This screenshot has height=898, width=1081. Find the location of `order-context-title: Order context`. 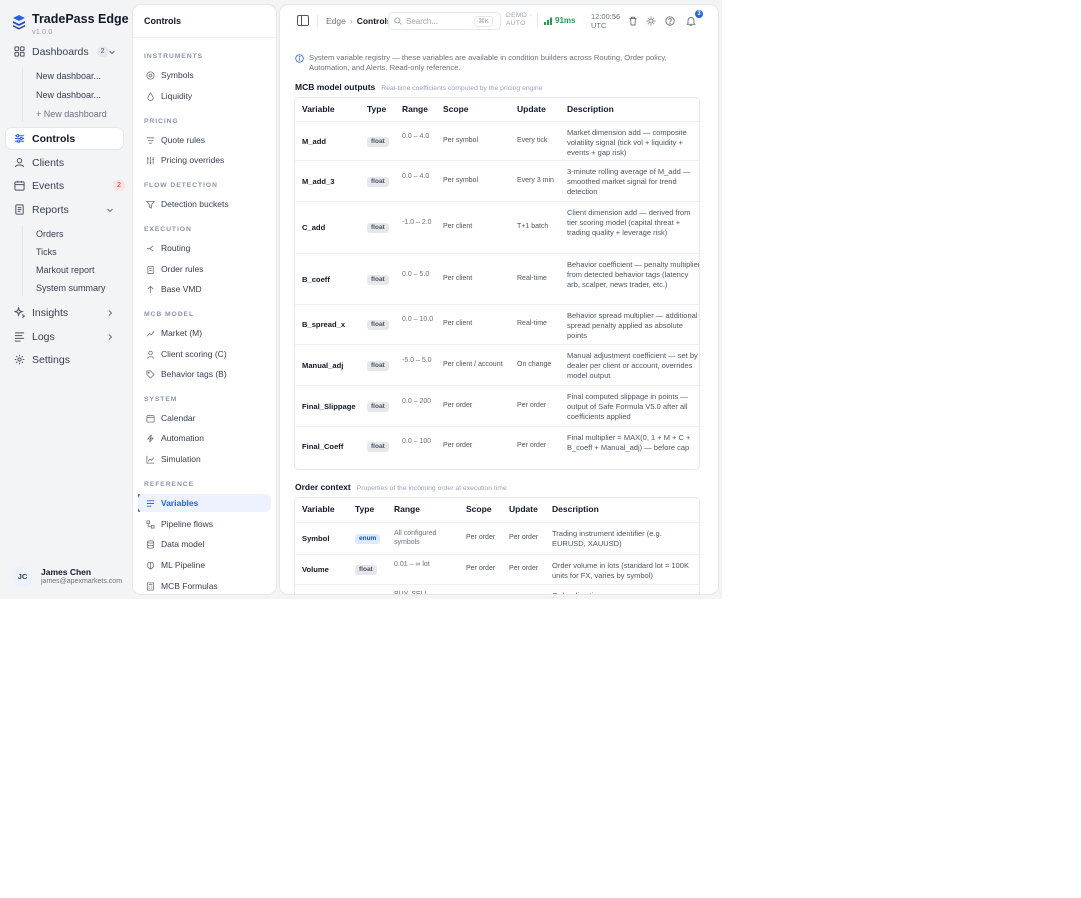

order-context-title: Order context is located at coordinates (323, 487).